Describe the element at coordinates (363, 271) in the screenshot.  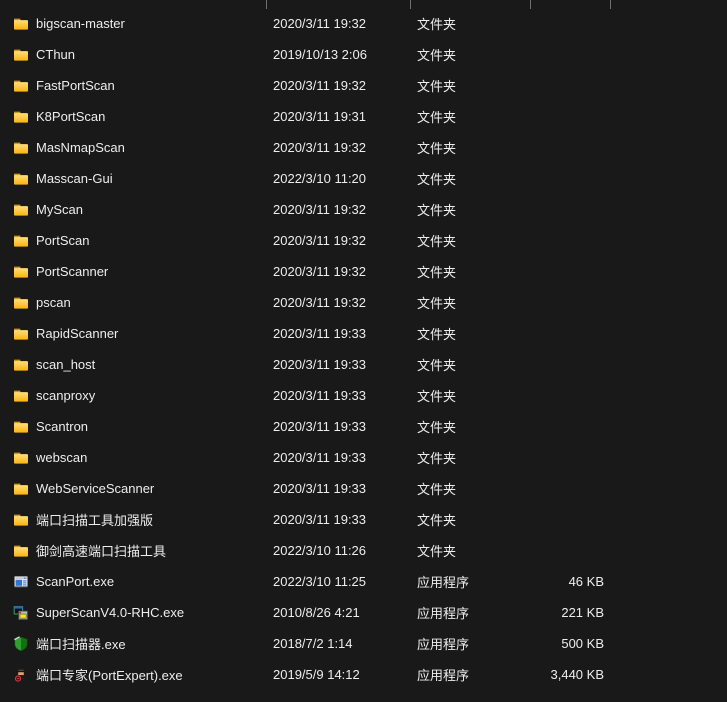
I see `file-row: PortScanner 2020/3/11 19:32 文件夹` at that location.